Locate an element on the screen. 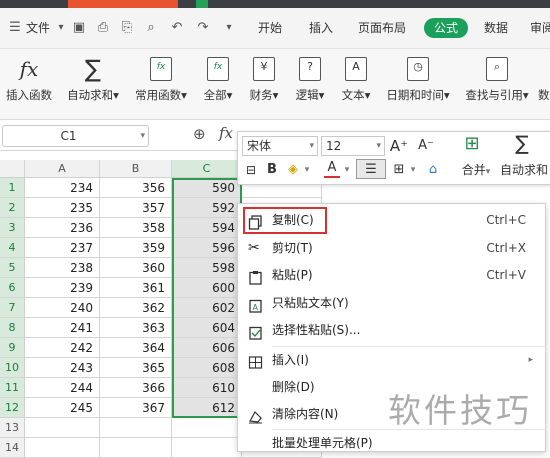 This screenshot has width=550, height=458. menu-item-cut: ✂ 剪切(T) Ctrl+X is located at coordinates (391, 248).